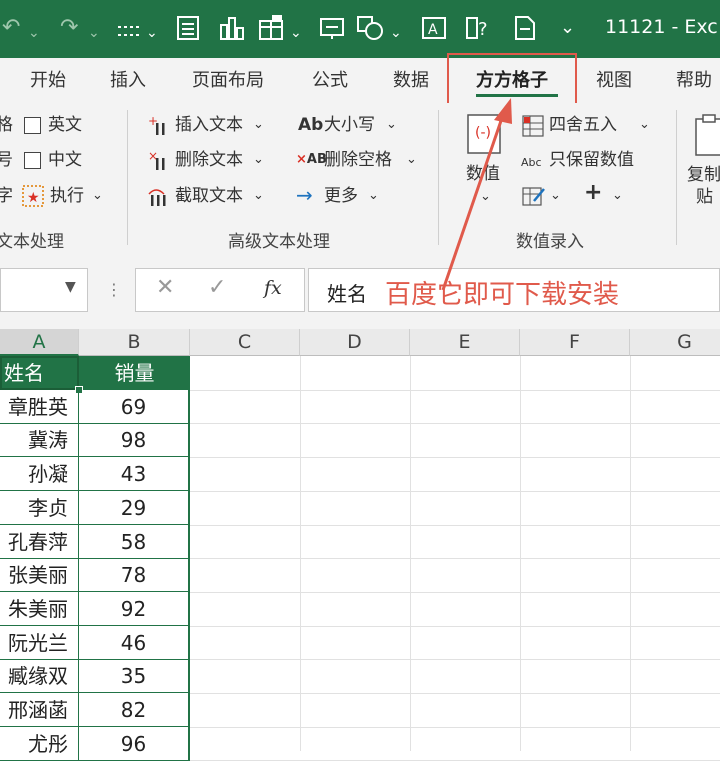  I want to click on table-cell-name: 邢涵菡, so click(39, 710).